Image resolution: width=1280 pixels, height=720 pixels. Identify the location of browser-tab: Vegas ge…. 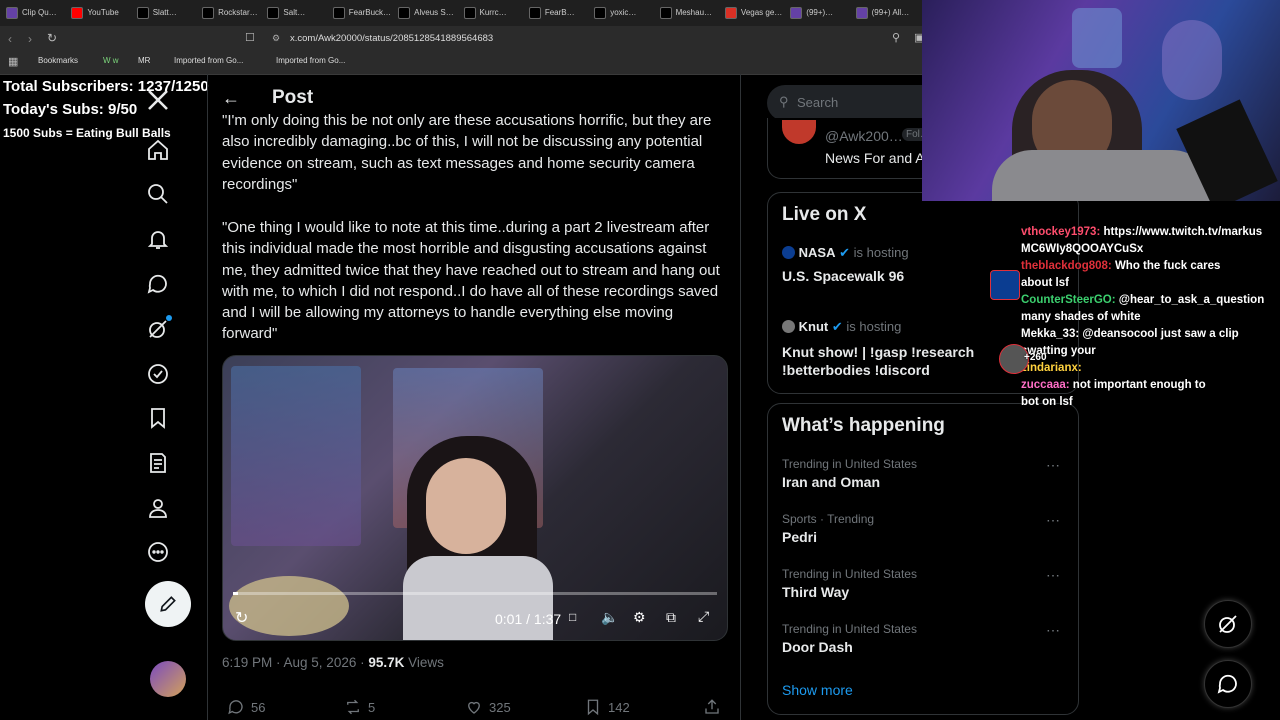
(753, 12).